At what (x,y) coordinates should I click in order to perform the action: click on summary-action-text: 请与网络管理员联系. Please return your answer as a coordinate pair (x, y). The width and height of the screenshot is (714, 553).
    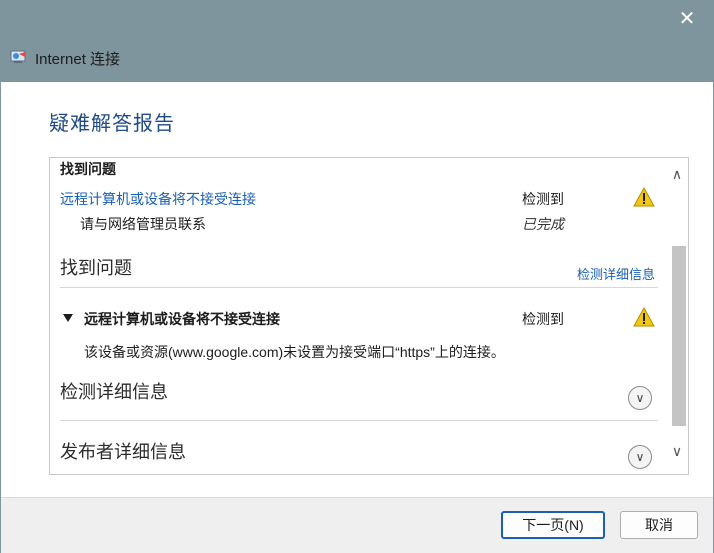
    Looking at the image, I should click on (143, 224).